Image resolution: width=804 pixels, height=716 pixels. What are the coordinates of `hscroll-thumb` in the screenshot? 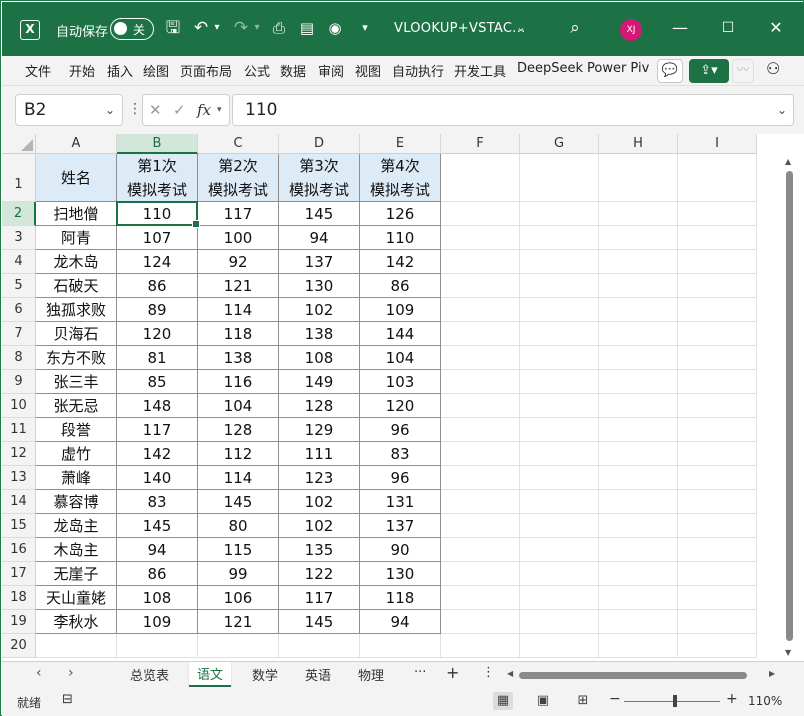 It's located at (633, 675).